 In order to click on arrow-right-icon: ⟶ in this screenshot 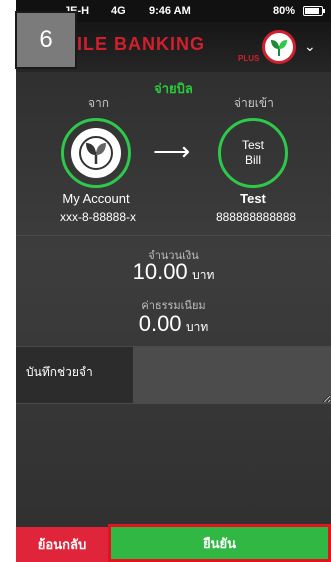, I will do `click(172, 151)`.